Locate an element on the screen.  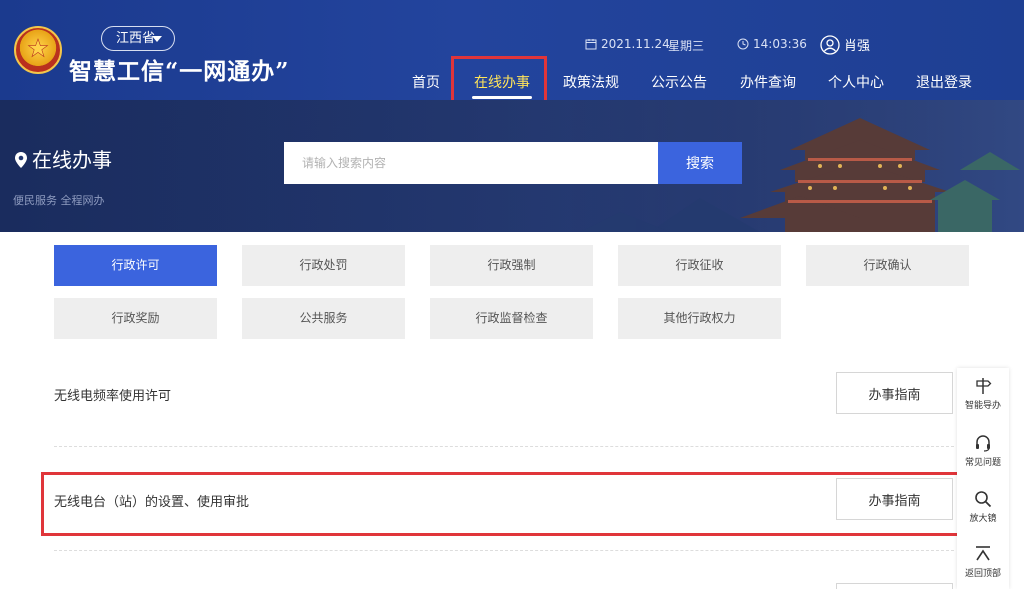
signpost-icon is located at coordinates (984, 386).